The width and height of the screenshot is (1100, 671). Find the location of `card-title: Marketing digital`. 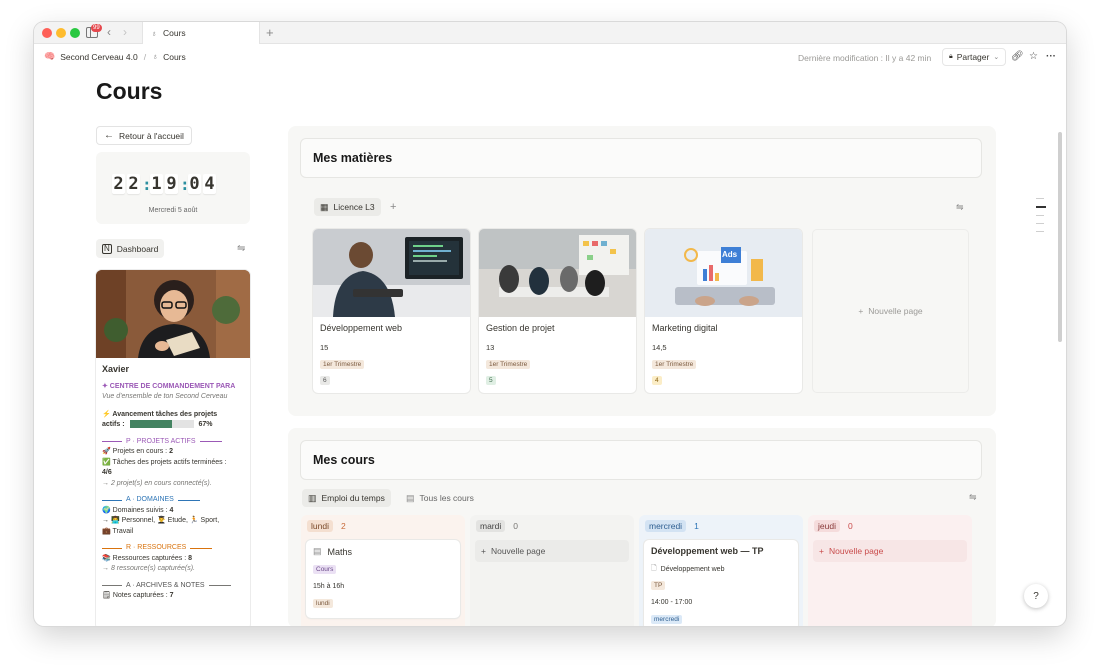

card-title: Marketing digital is located at coordinates (685, 328).